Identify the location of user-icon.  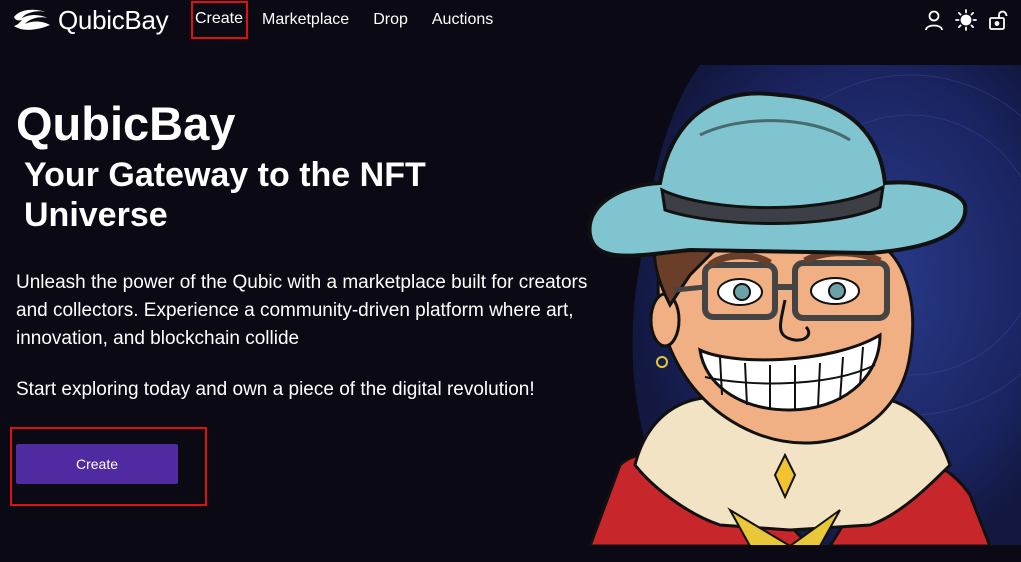
(934, 20).